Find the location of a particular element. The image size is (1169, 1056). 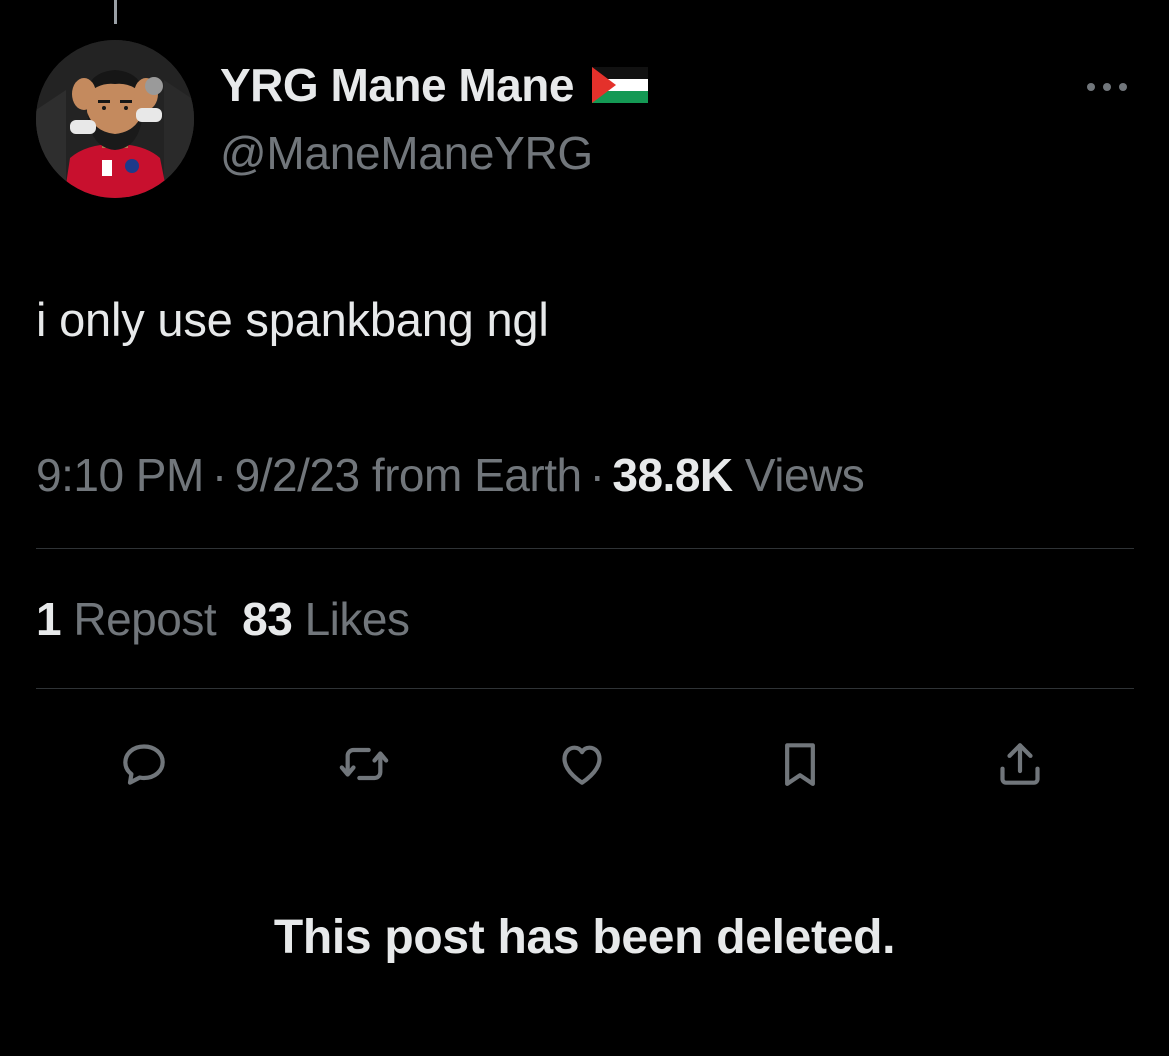

views-count: 38.8K is located at coordinates (672, 475).